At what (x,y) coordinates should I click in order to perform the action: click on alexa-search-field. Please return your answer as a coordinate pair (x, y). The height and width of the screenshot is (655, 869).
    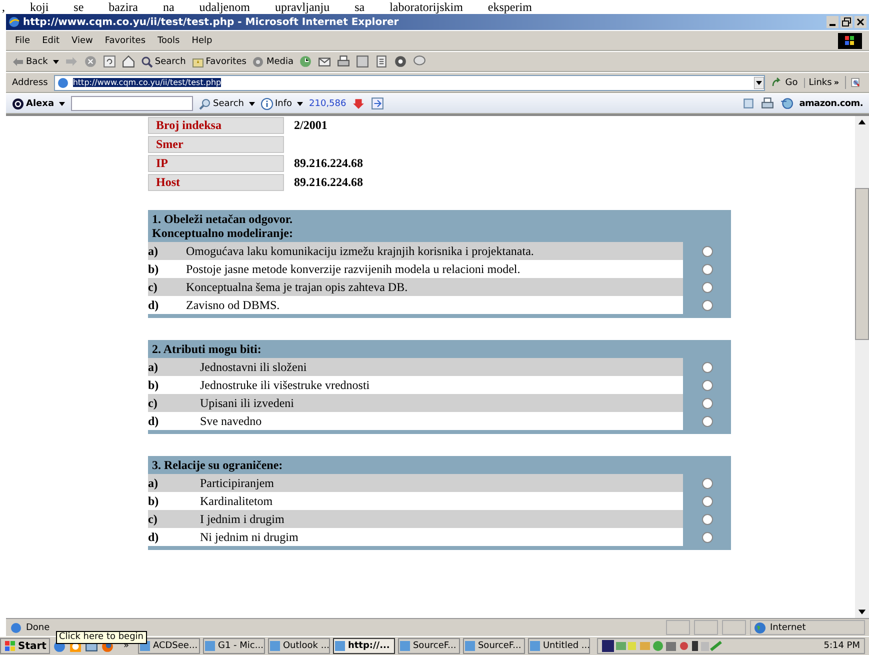
    Looking at the image, I should click on (132, 103).